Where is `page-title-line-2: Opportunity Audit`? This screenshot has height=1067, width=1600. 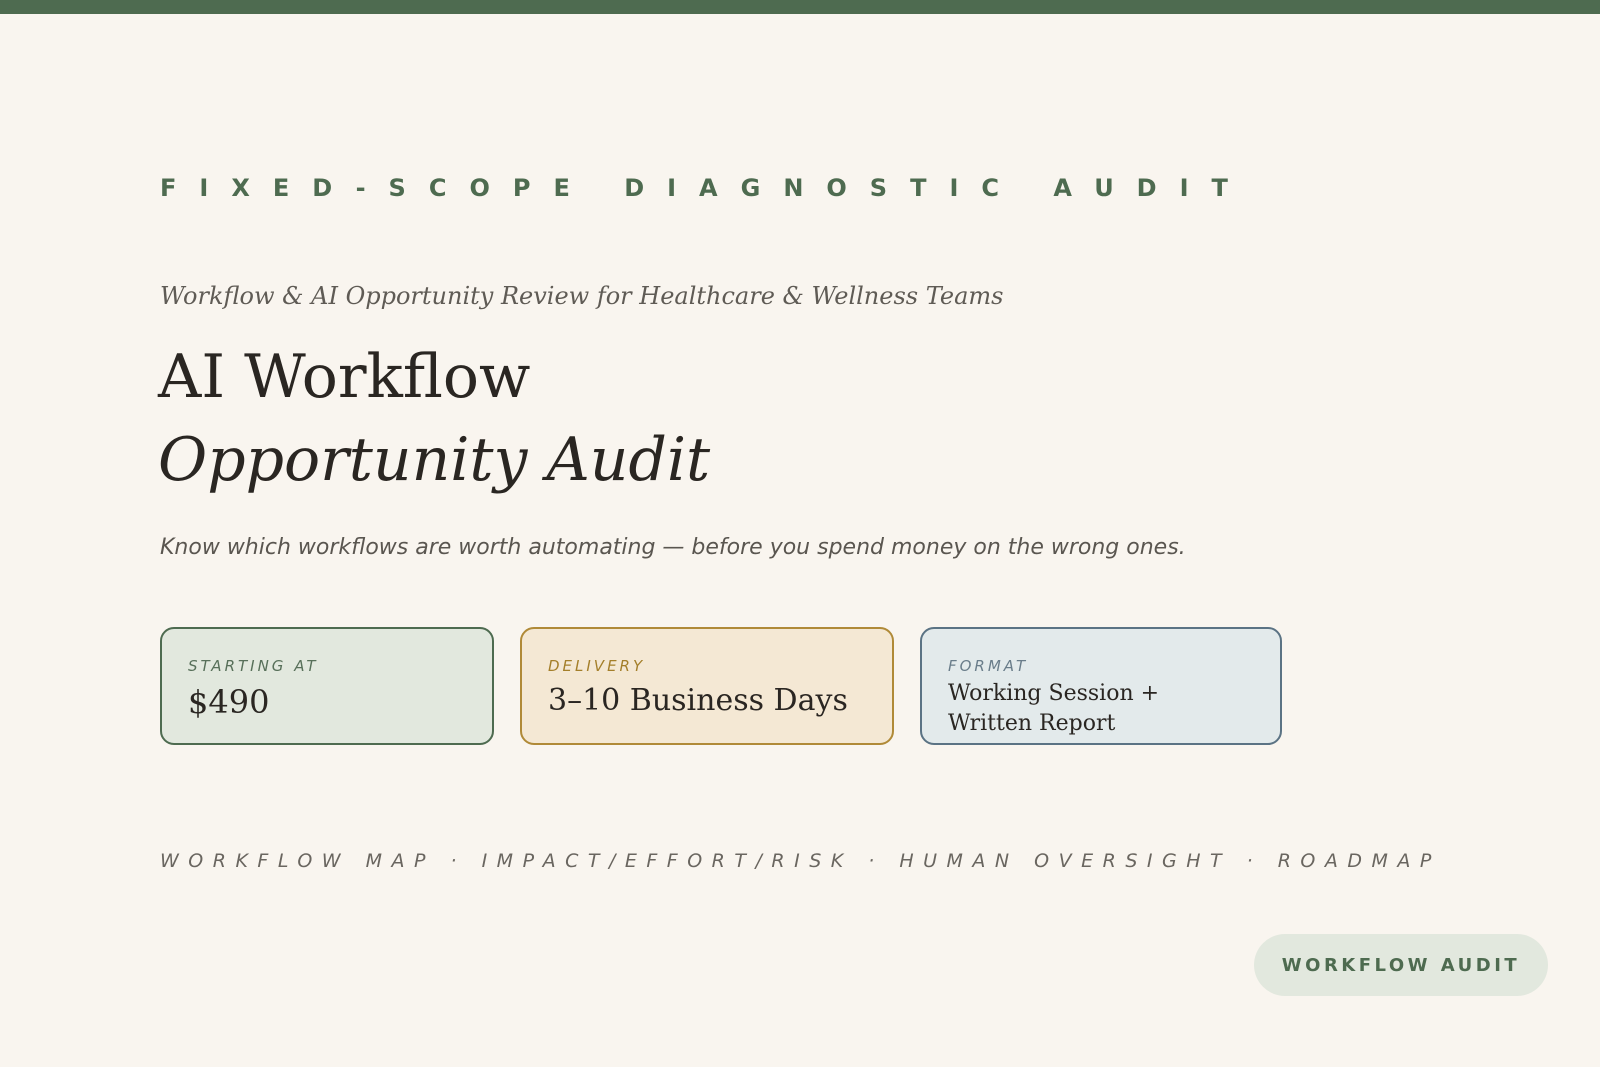 page-title-line-2: Opportunity Audit is located at coordinates (434, 460).